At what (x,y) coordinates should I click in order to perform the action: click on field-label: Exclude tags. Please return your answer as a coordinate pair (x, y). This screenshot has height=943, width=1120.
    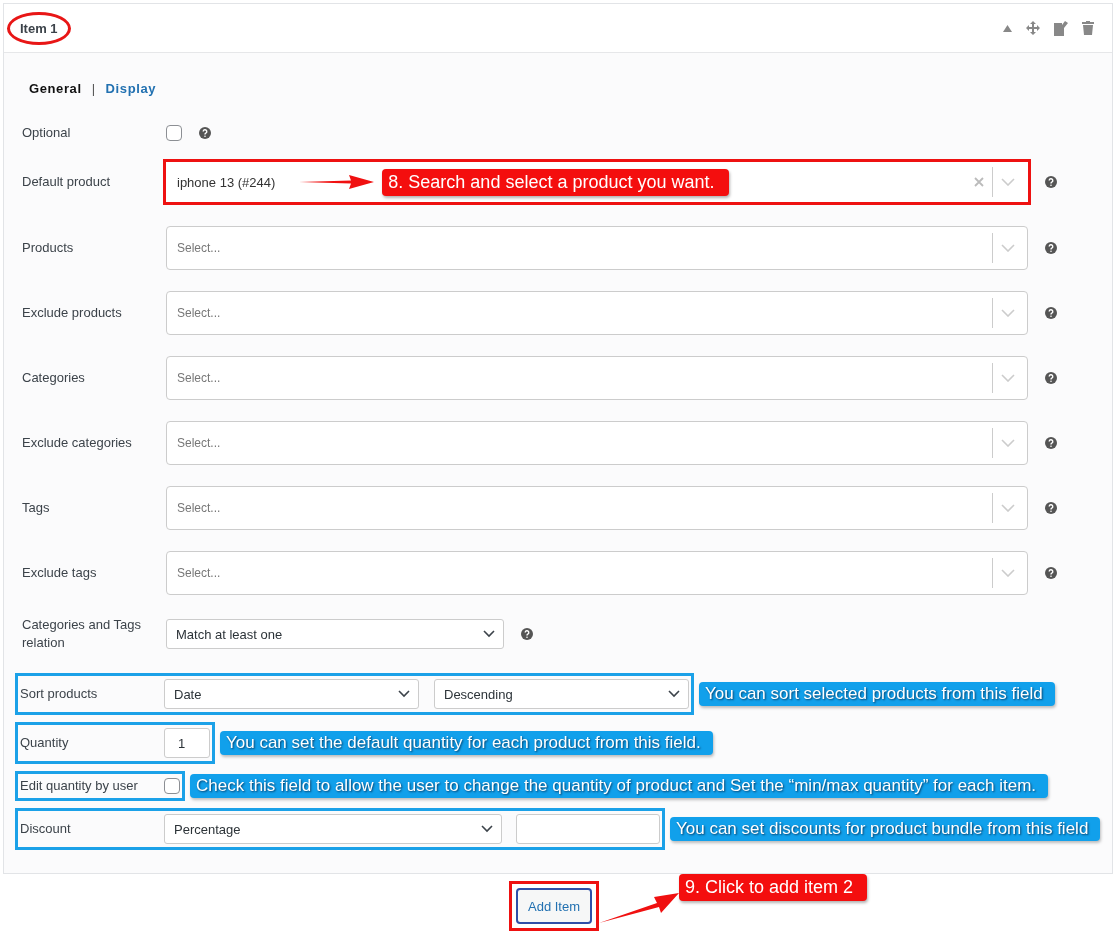
    Looking at the image, I should click on (60, 573).